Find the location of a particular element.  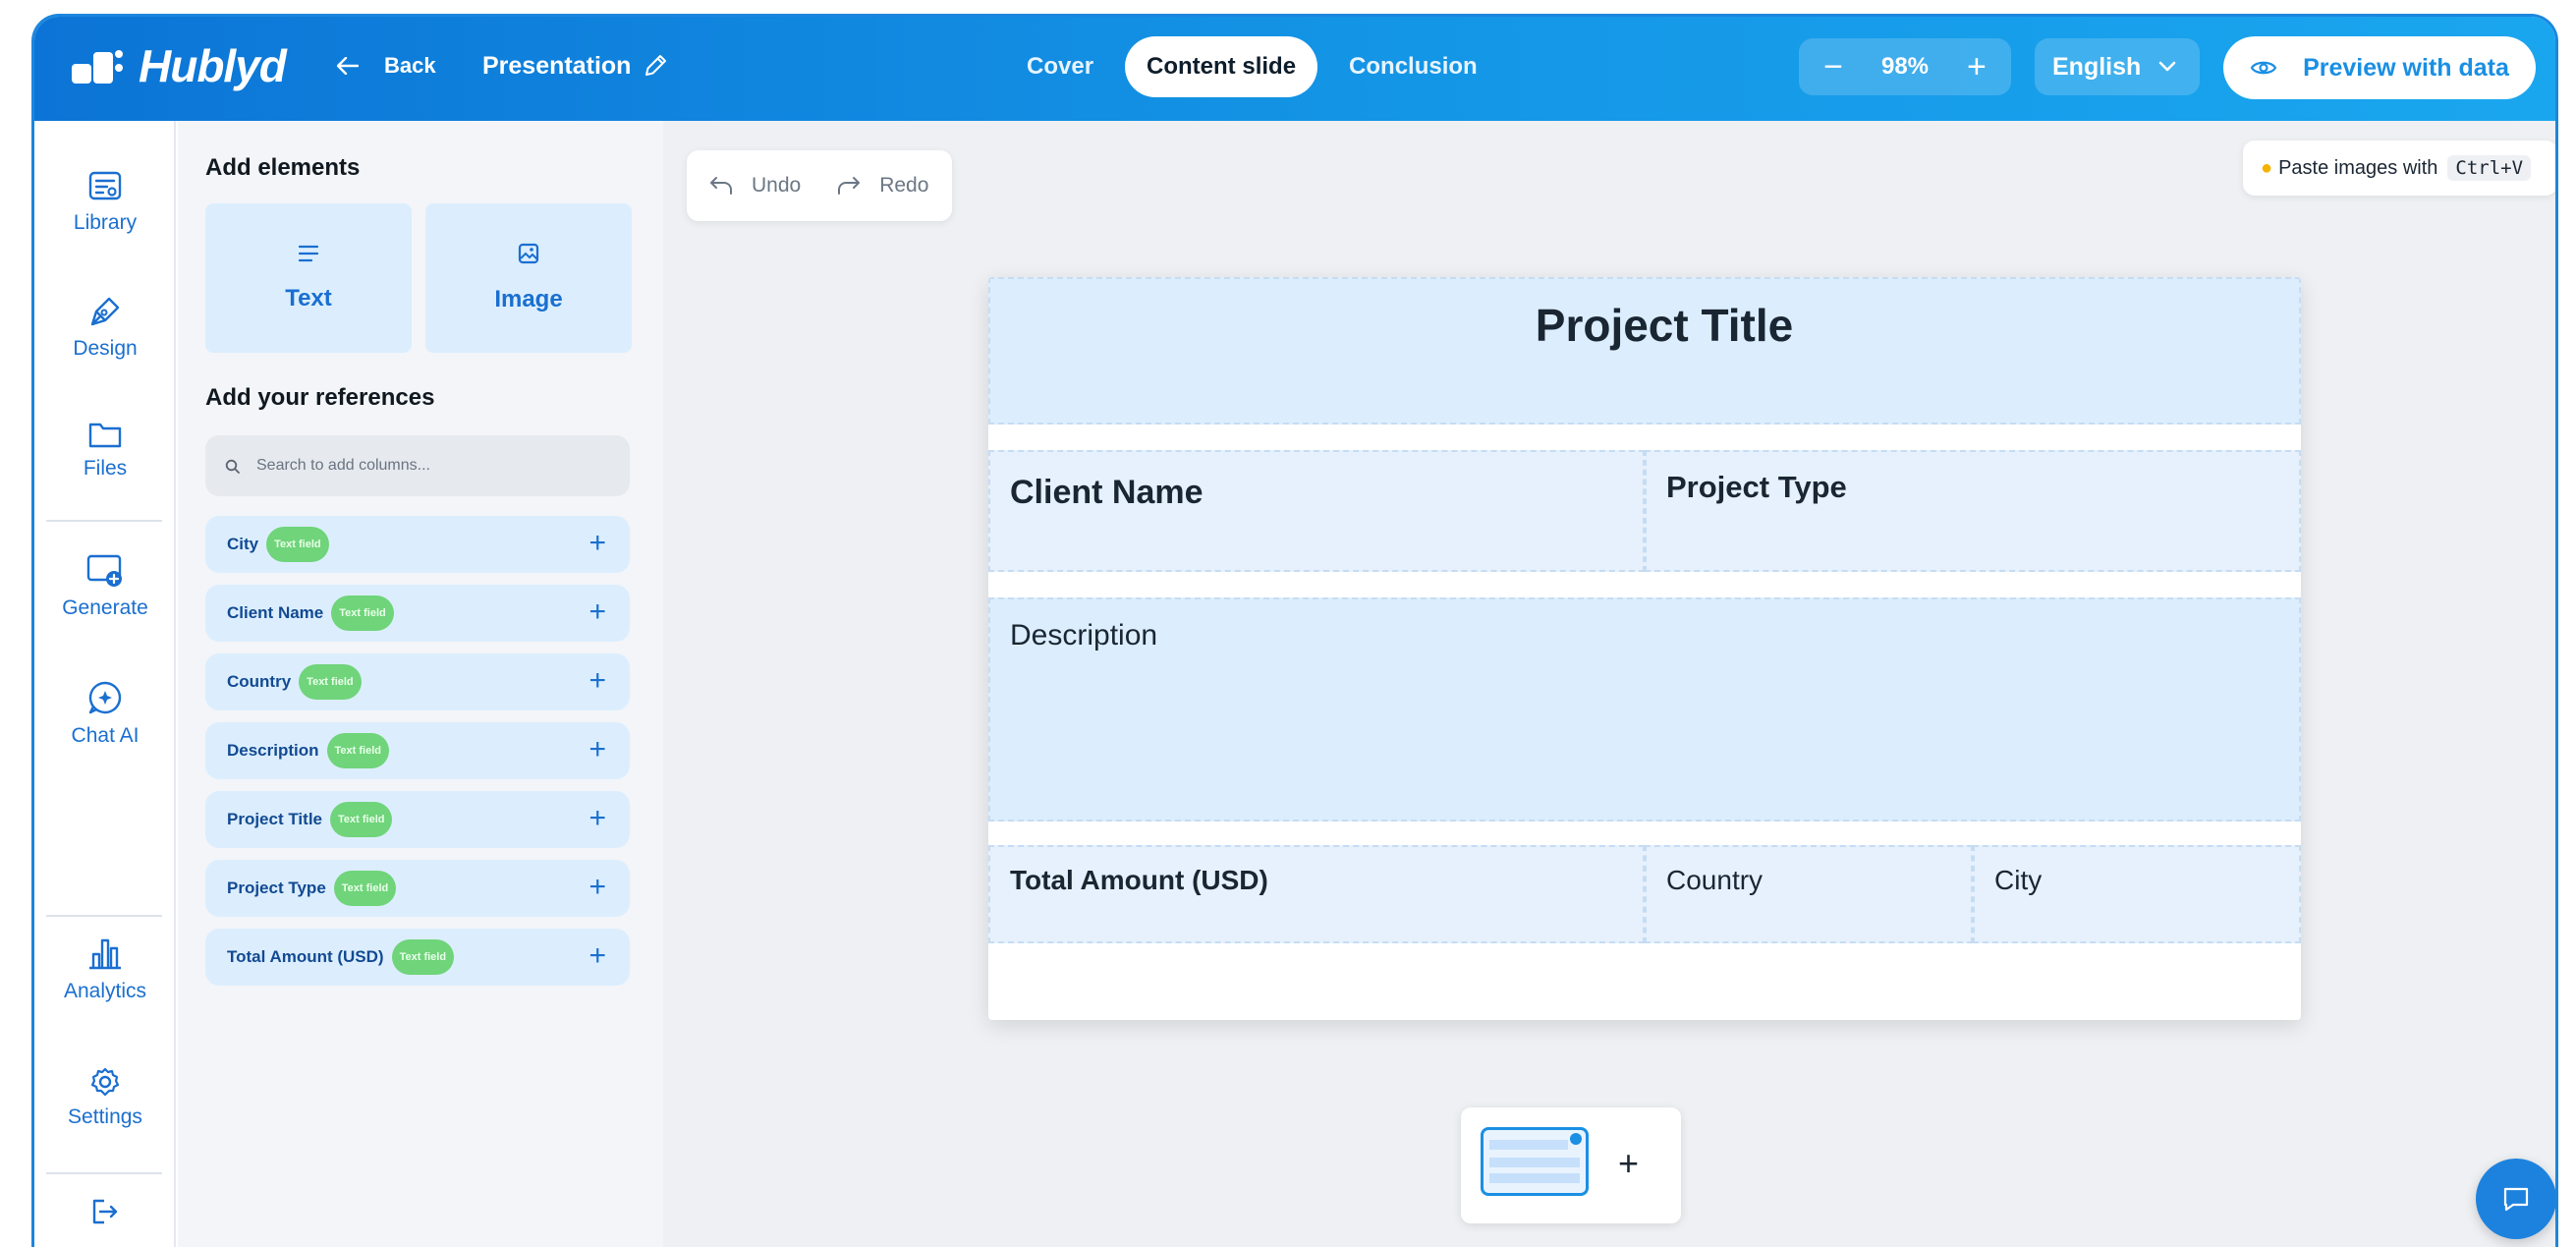

reference-name: Description is located at coordinates (273, 750).